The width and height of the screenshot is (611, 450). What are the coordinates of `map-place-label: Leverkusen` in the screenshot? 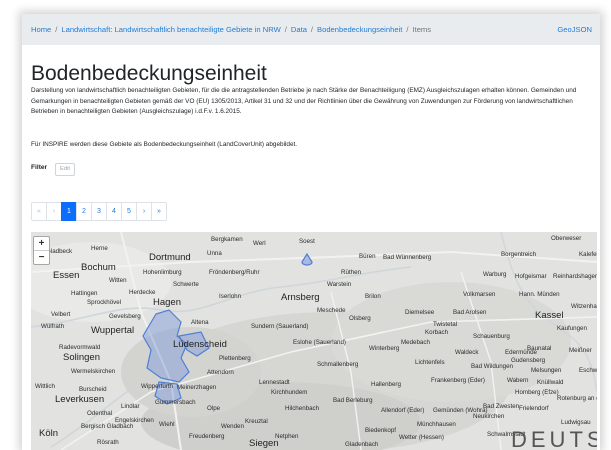 It's located at (79, 399).